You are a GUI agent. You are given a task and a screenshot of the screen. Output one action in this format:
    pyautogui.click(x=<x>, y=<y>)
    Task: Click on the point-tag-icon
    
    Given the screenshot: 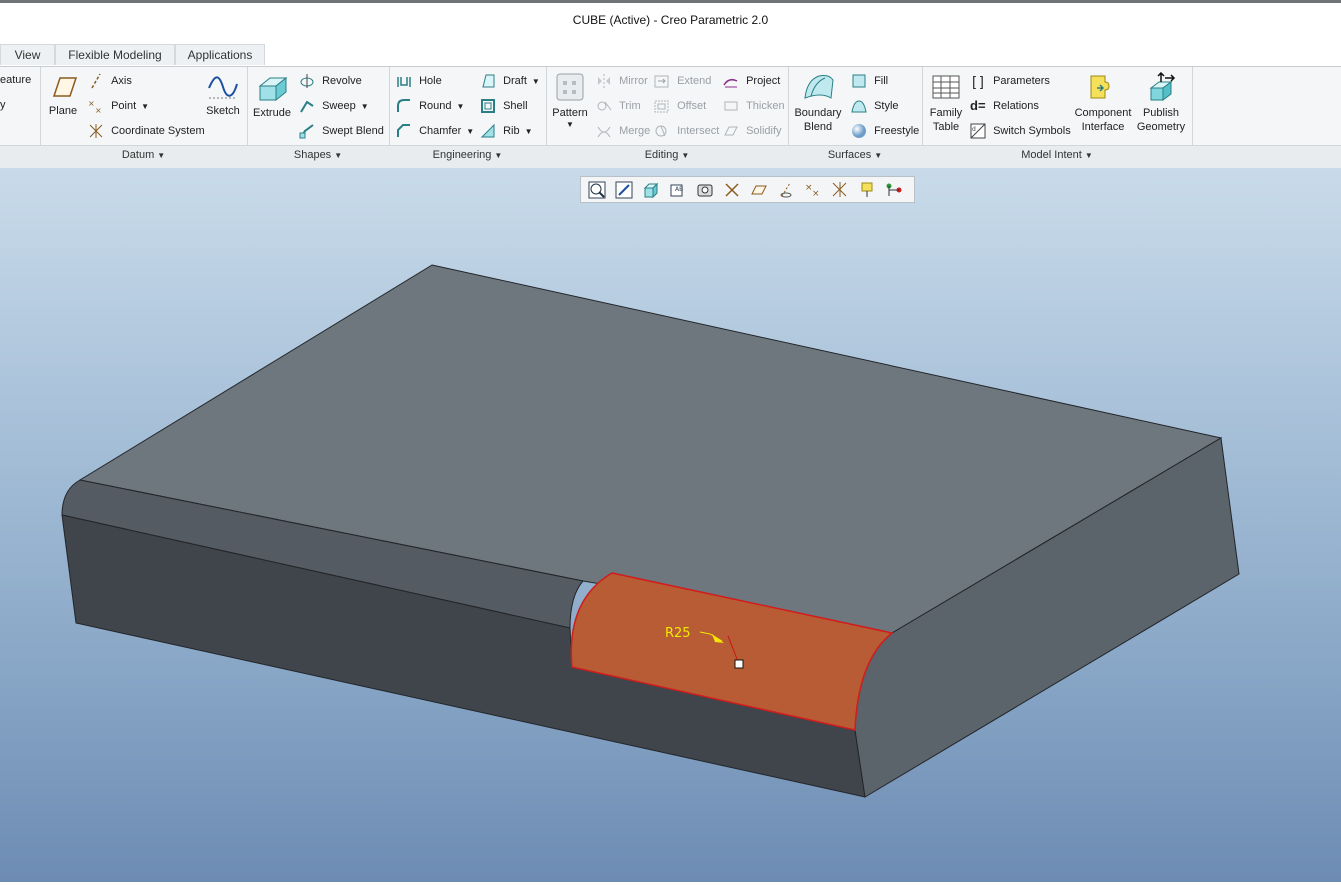 What is the action you would take?
    pyautogui.click(x=894, y=190)
    